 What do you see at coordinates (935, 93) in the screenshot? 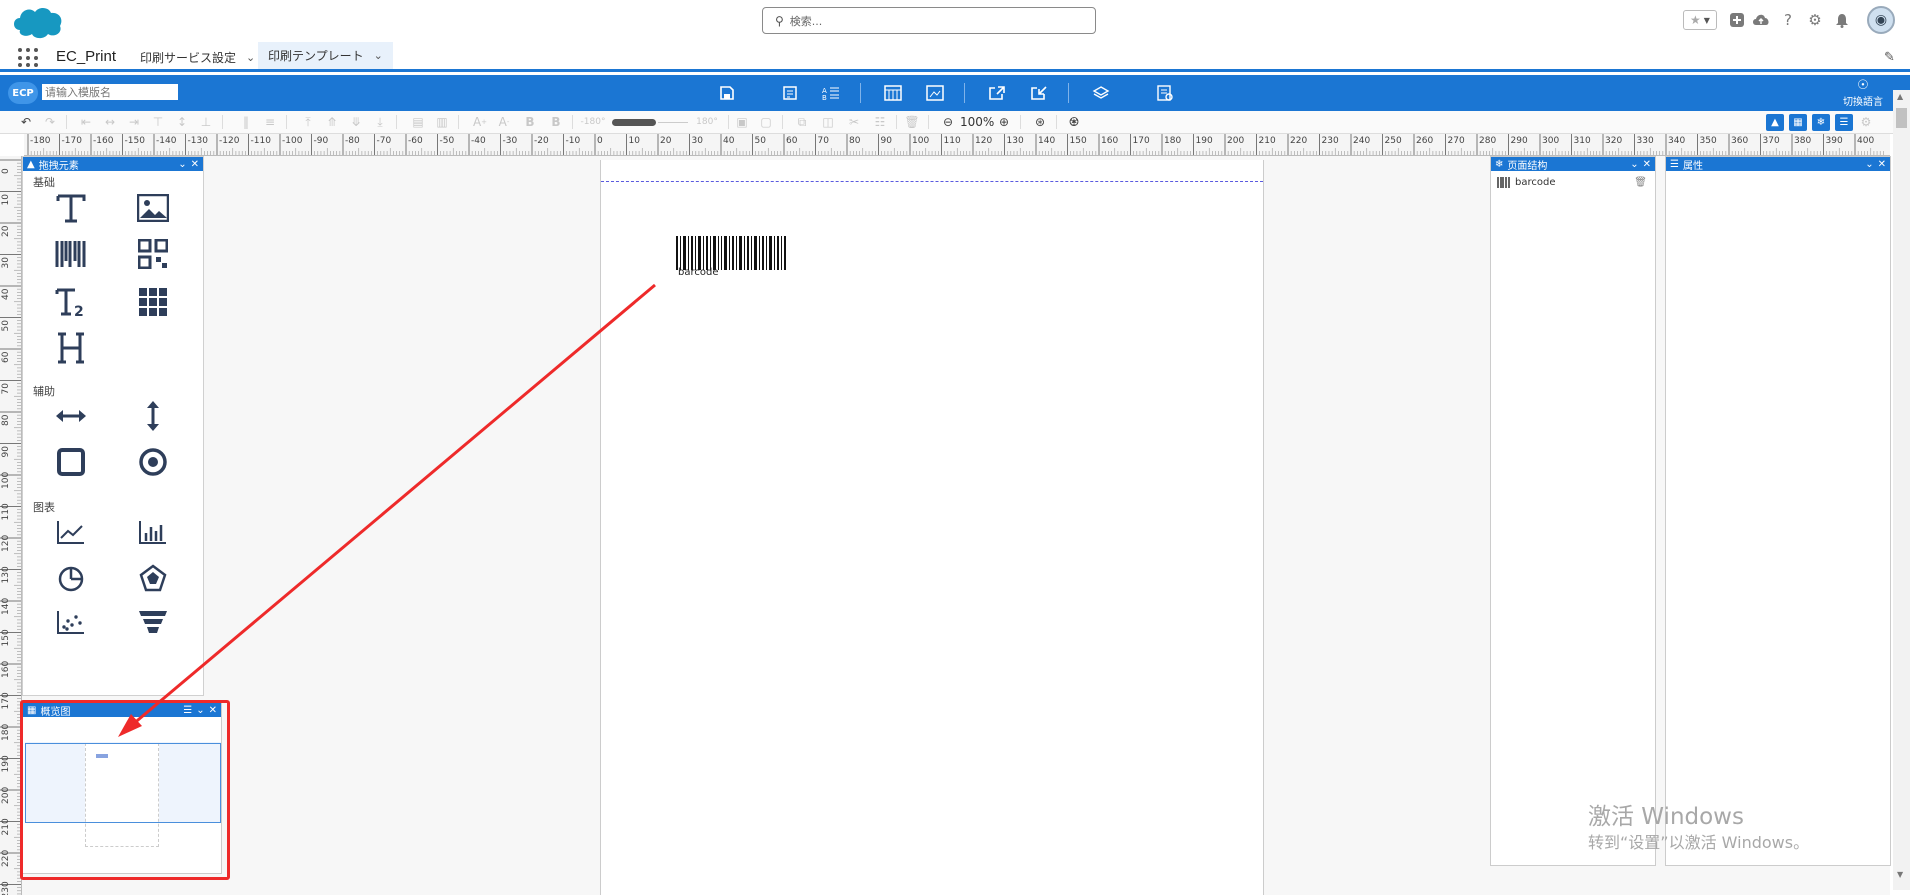
I see `print-preview-icon` at bounding box center [935, 93].